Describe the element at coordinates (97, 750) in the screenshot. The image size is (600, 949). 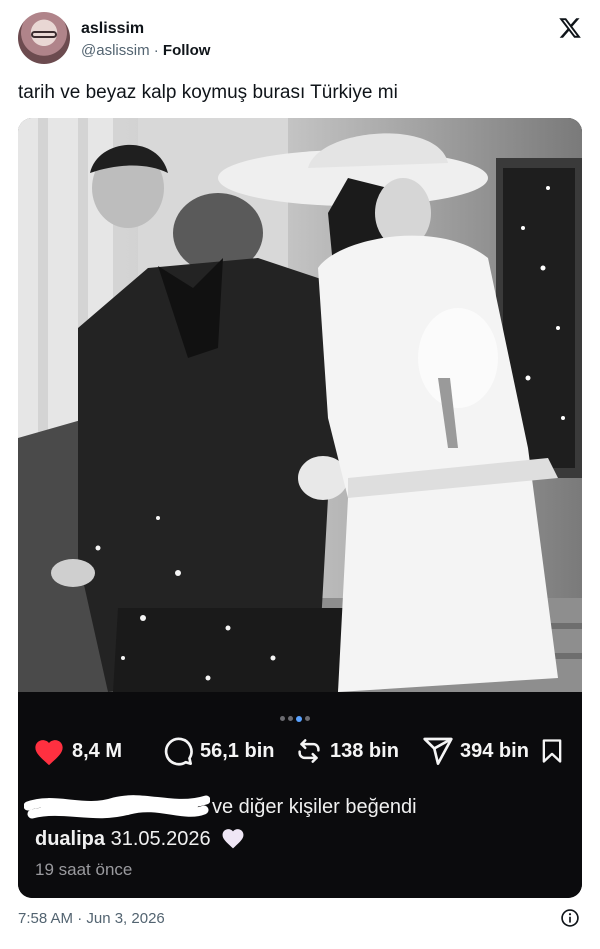
I see `like-count: 8,4 M` at that location.